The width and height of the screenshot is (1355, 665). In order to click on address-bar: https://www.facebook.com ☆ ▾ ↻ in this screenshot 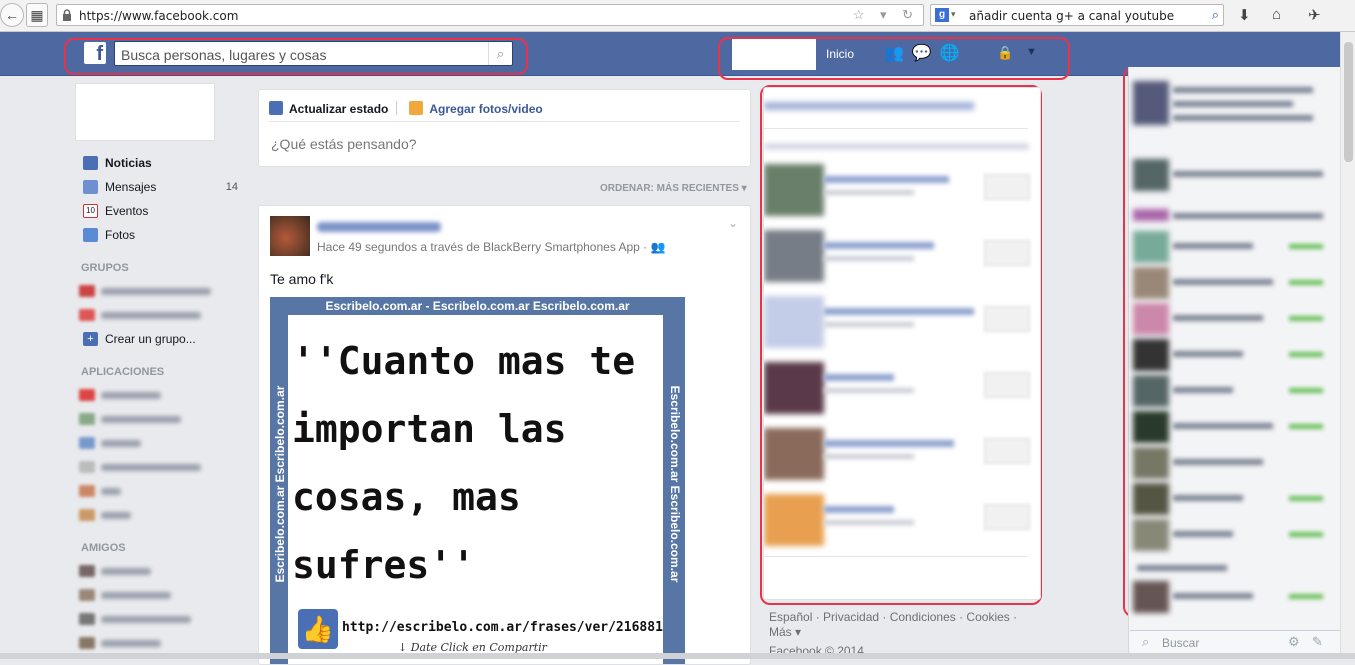, I will do `click(490, 15)`.